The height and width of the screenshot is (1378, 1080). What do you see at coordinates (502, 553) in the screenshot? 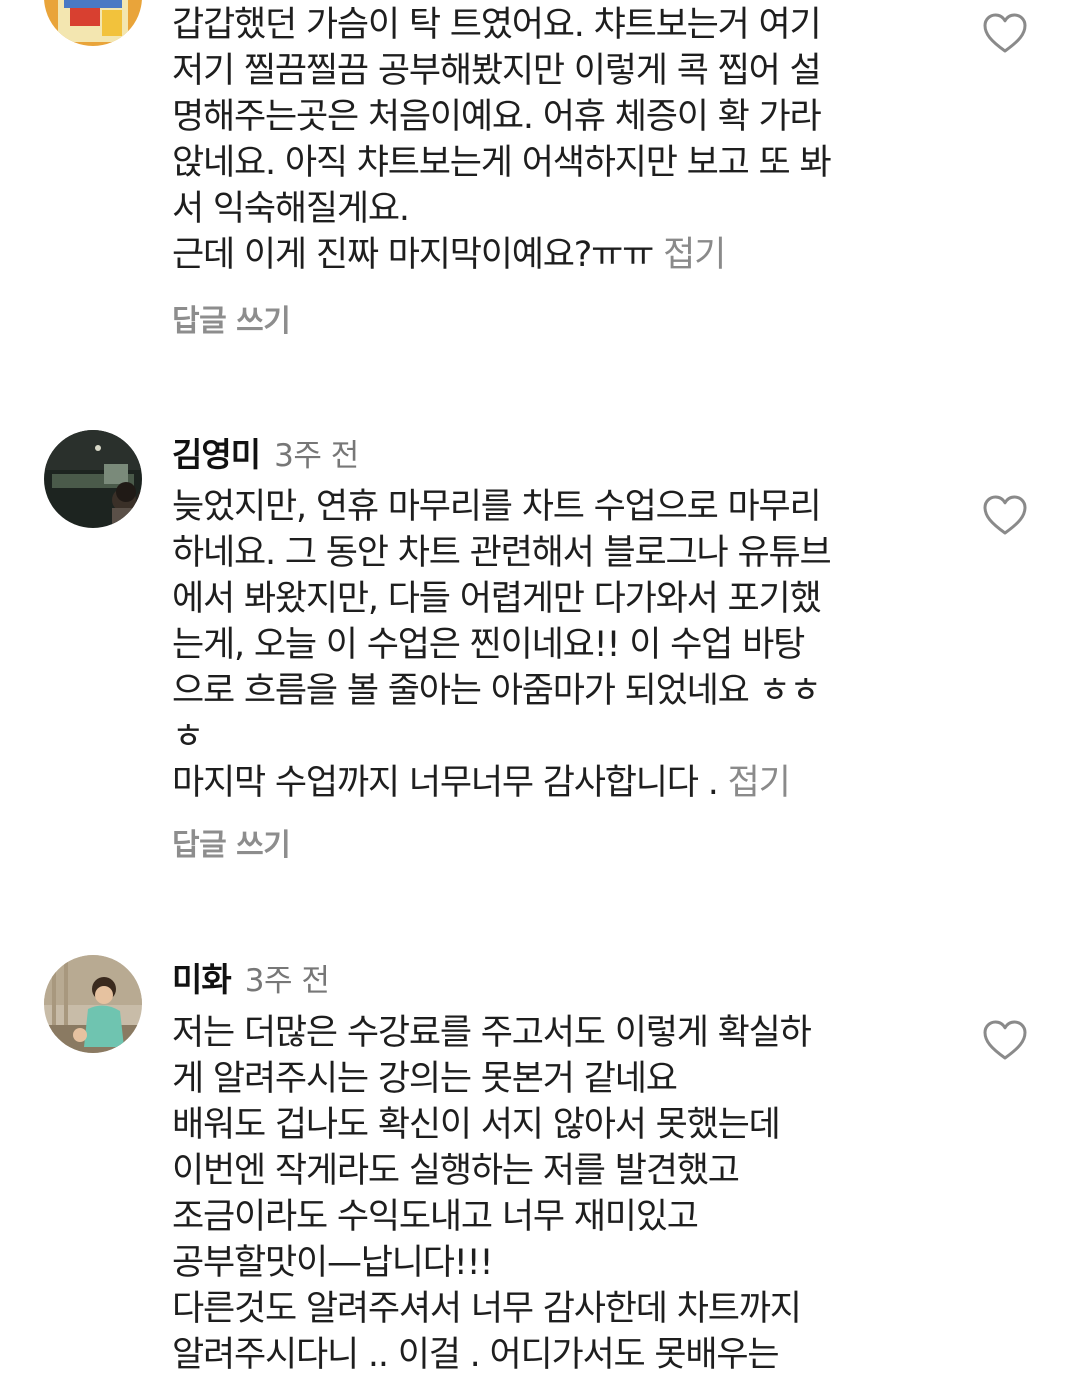
I see `comment-text-line: 하네요. 그 동안 차트 관련해서 블로그나 유튜브` at bounding box center [502, 553].